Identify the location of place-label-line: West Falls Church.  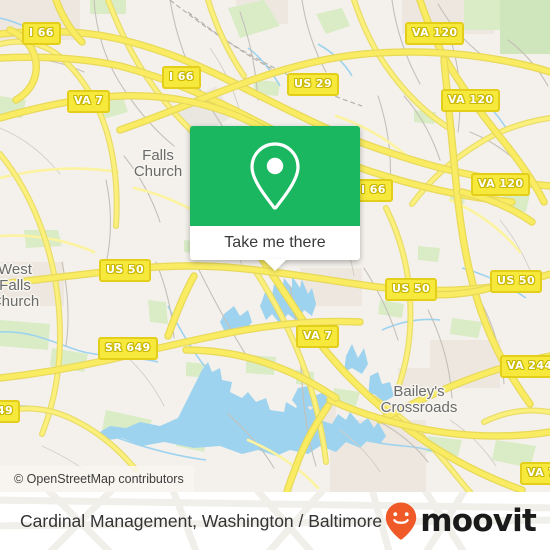
(20, 285).